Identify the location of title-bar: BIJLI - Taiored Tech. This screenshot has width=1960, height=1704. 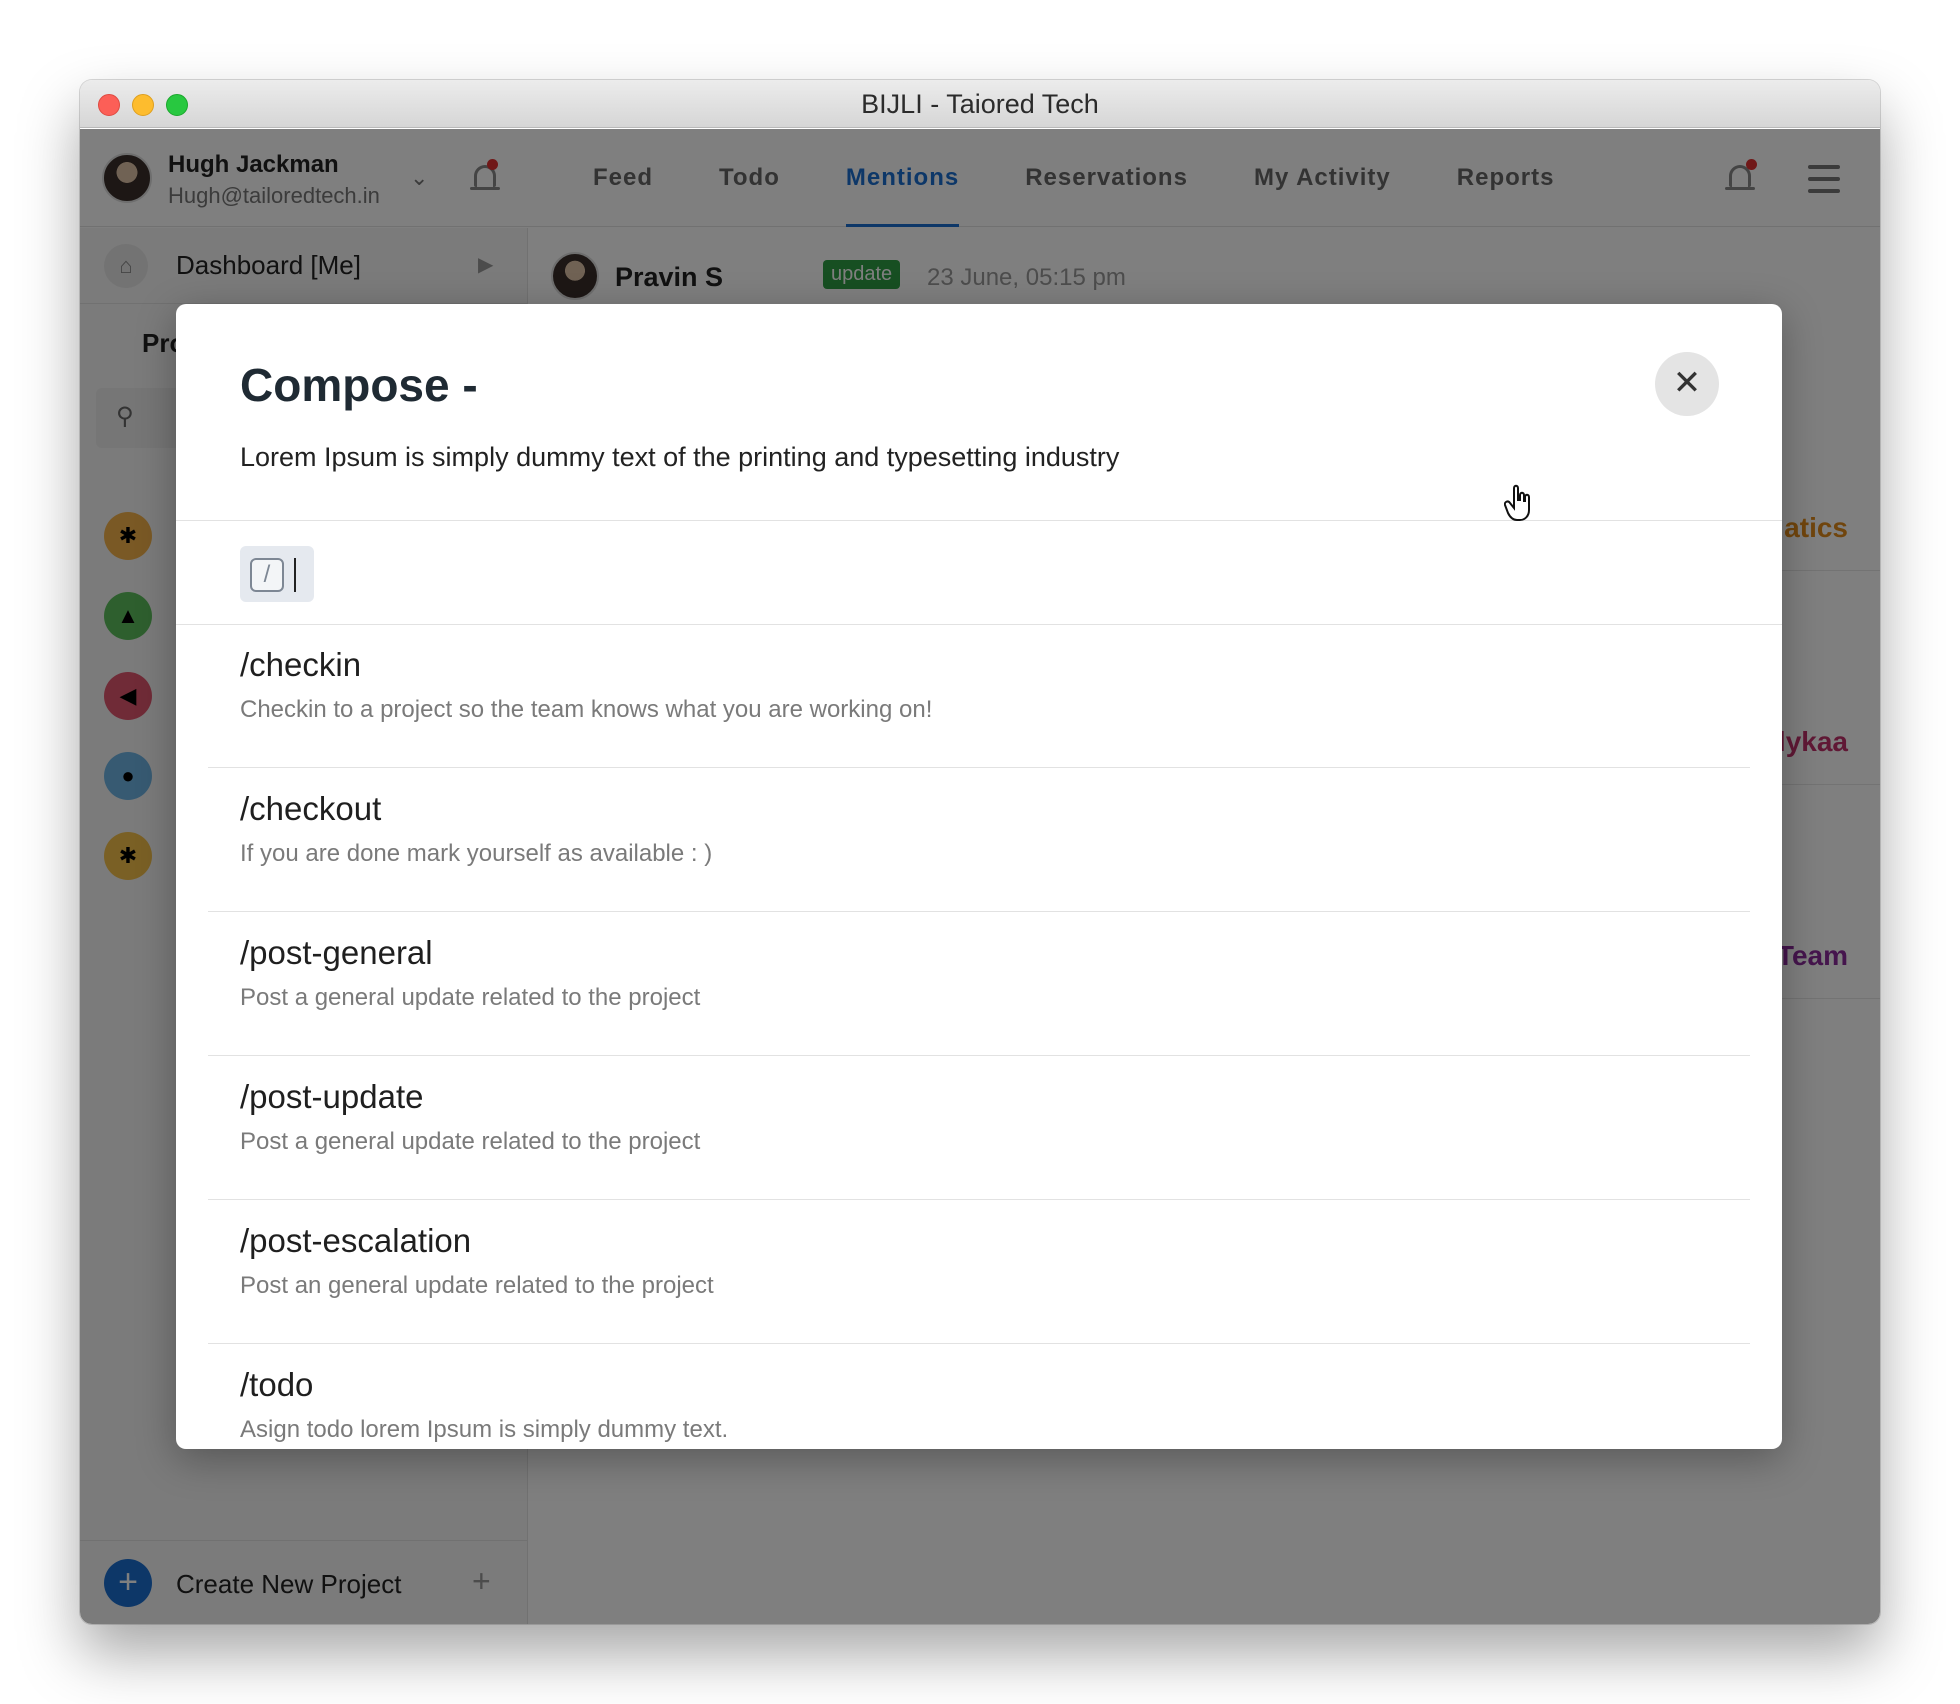
(980, 104).